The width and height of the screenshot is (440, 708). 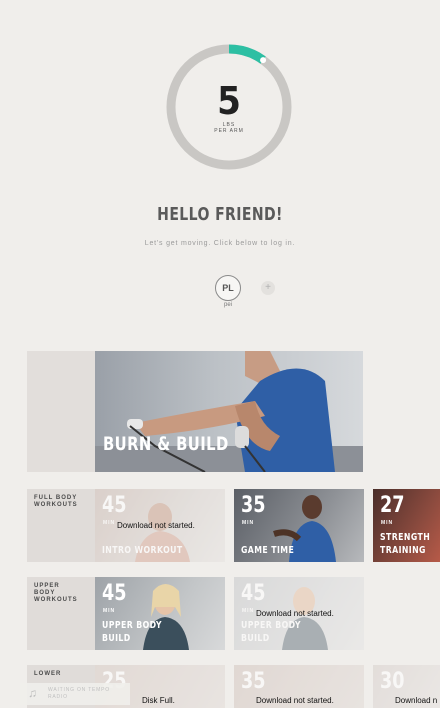 I want to click on progress-knob, so click(x=263, y=60).